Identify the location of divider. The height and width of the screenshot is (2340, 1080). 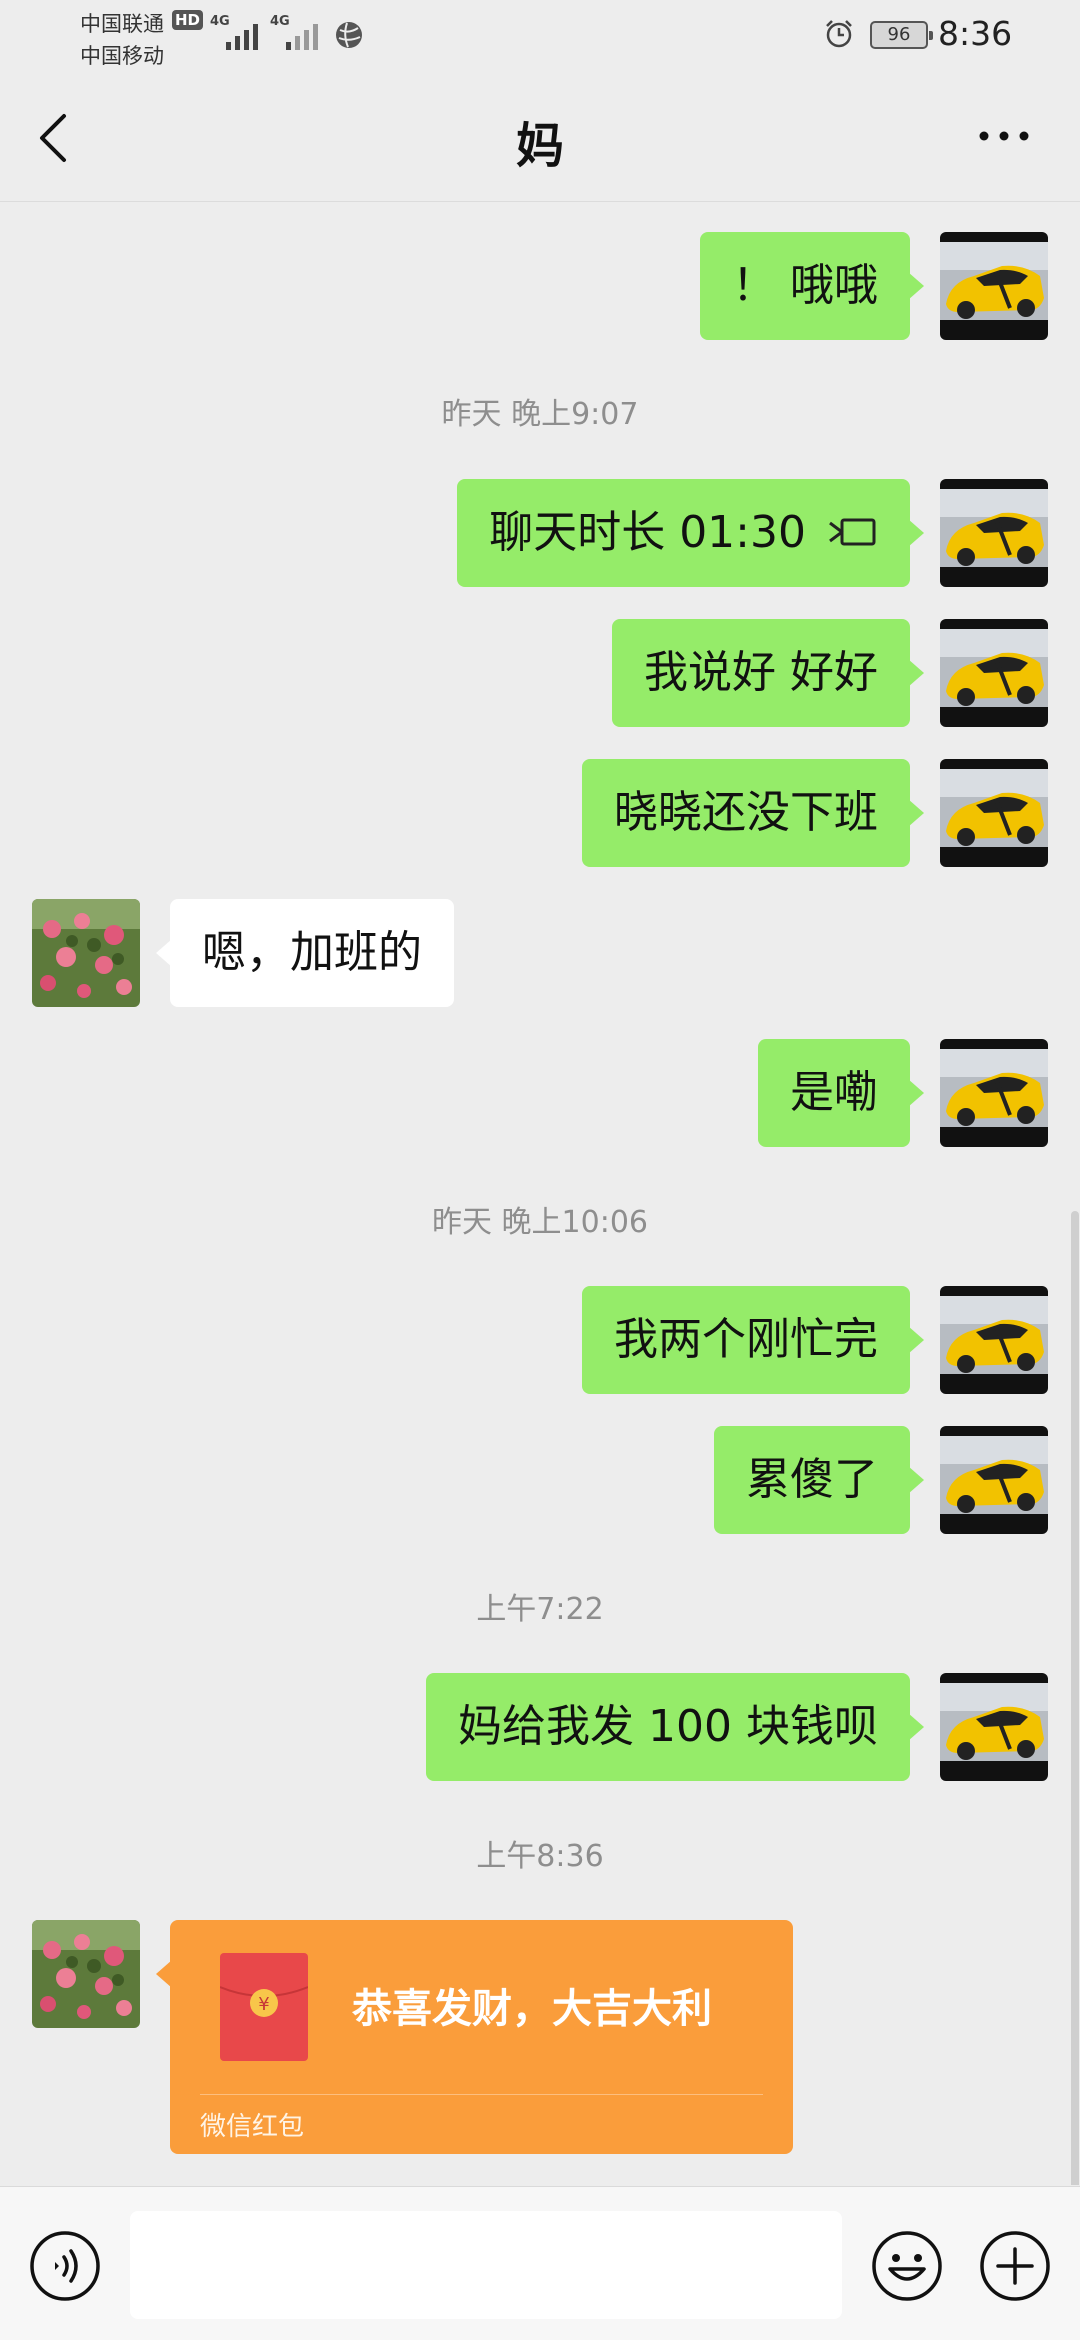
(481, 2094).